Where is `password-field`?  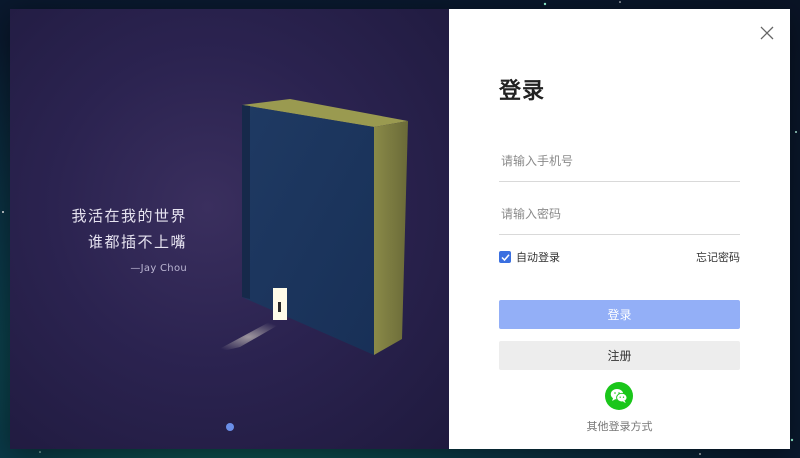 password-field is located at coordinates (619, 214).